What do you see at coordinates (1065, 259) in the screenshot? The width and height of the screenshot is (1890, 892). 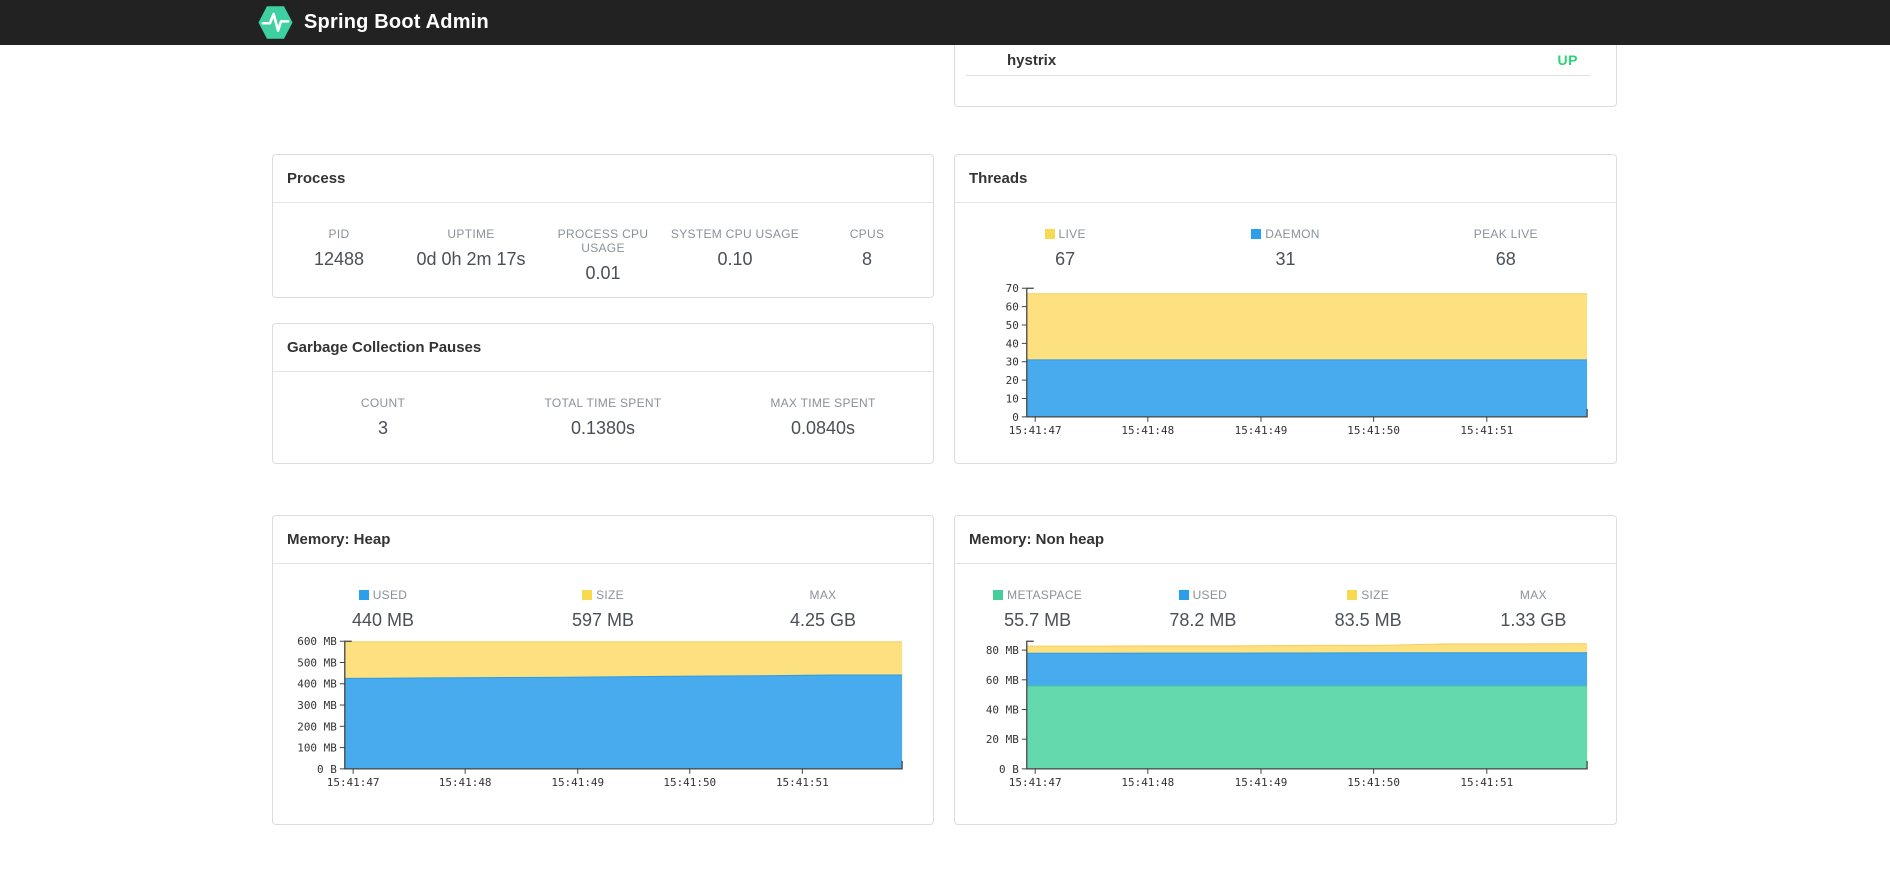 I see `stat-value: 67` at bounding box center [1065, 259].